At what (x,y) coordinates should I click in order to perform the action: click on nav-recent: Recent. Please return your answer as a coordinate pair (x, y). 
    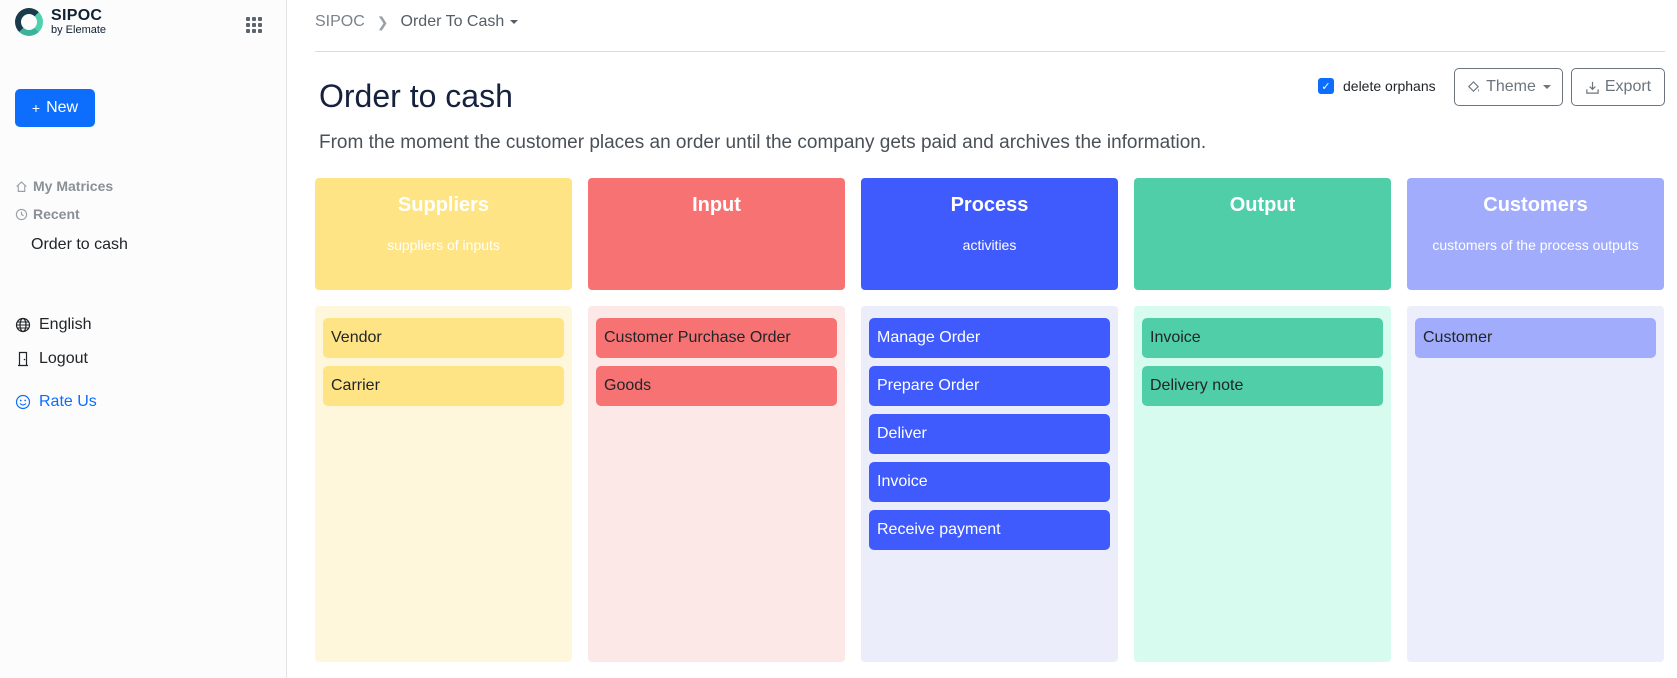
    Looking at the image, I should click on (47, 214).